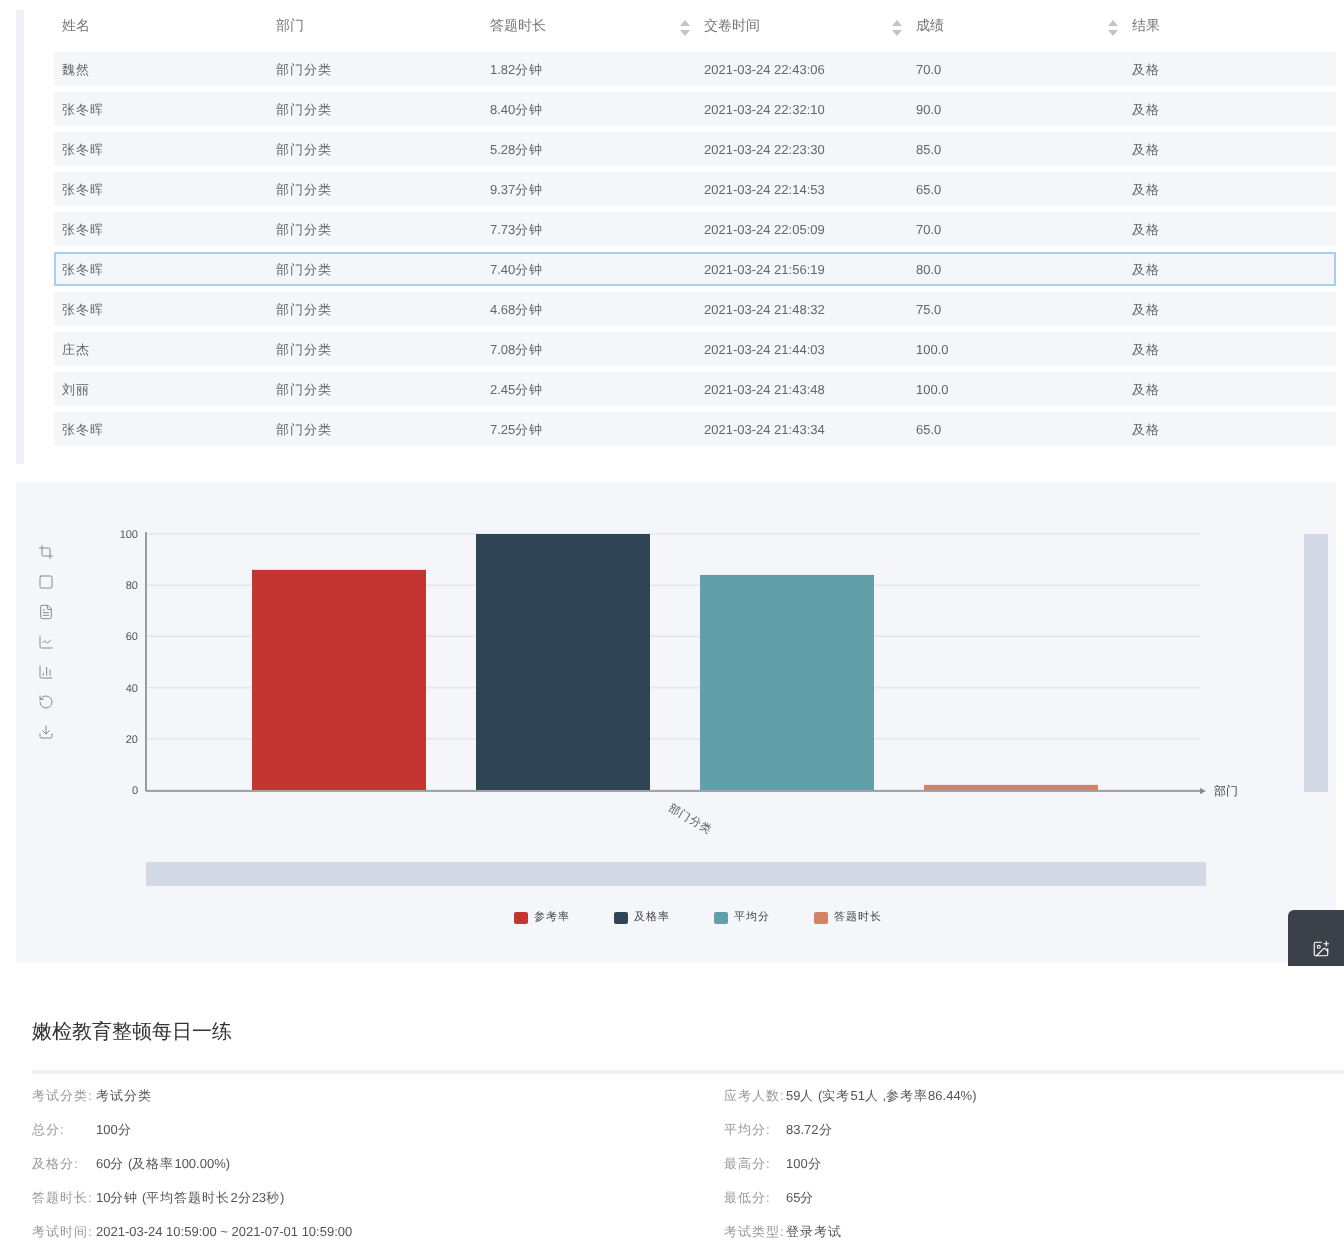  I want to click on zoom-slider, so click(676, 874).